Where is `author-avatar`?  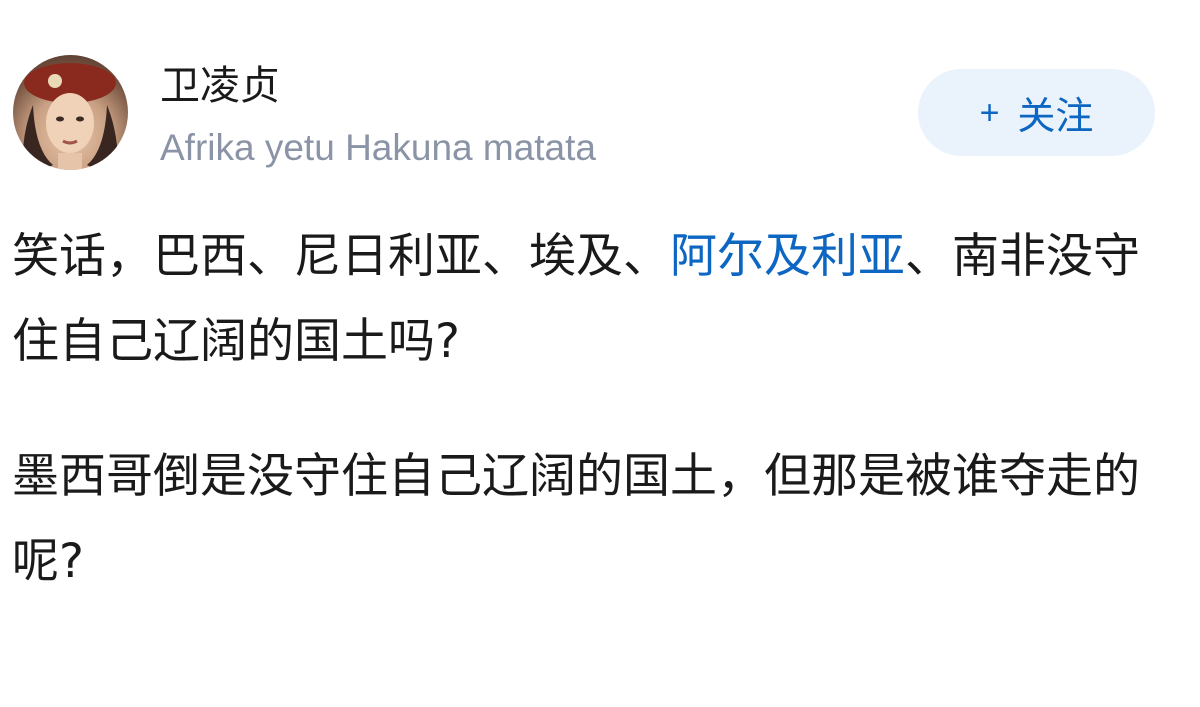
author-avatar is located at coordinates (70, 112).